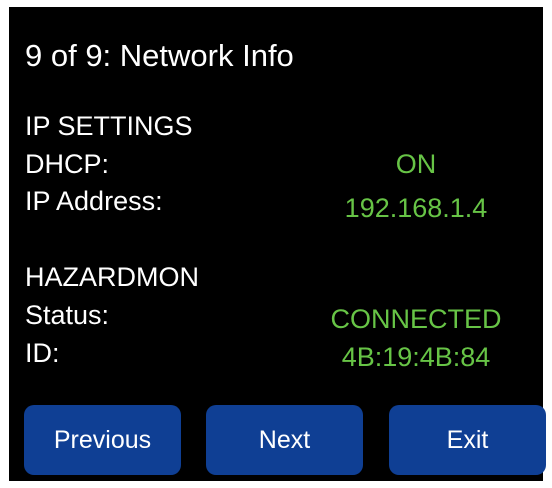 The image size is (552, 488). Describe the element at coordinates (112, 277) in the screenshot. I see `hazardmon-heading: HAZARDMON` at that location.